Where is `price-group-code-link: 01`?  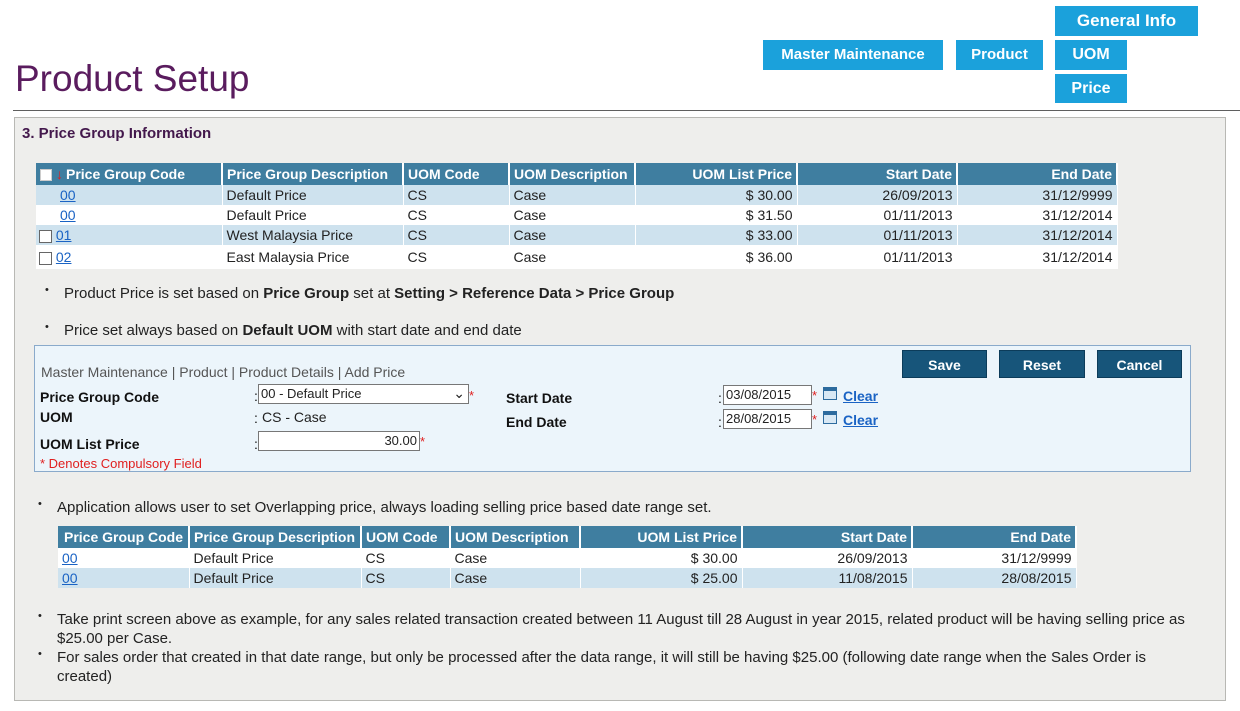
price-group-code-link: 01 is located at coordinates (64, 235).